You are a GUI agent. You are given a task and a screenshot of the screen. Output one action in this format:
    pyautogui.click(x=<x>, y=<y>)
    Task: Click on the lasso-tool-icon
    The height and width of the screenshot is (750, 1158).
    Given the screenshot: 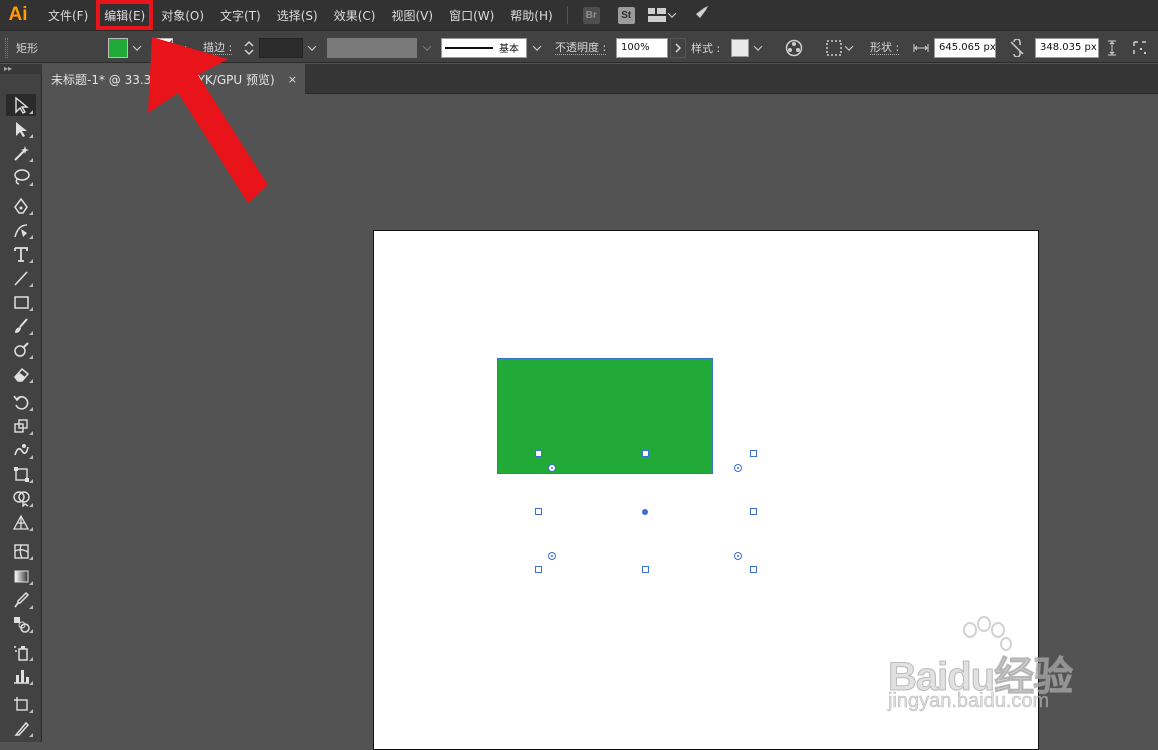 What is the action you would take?
    pyautogui.click(x=21, y=177)
    